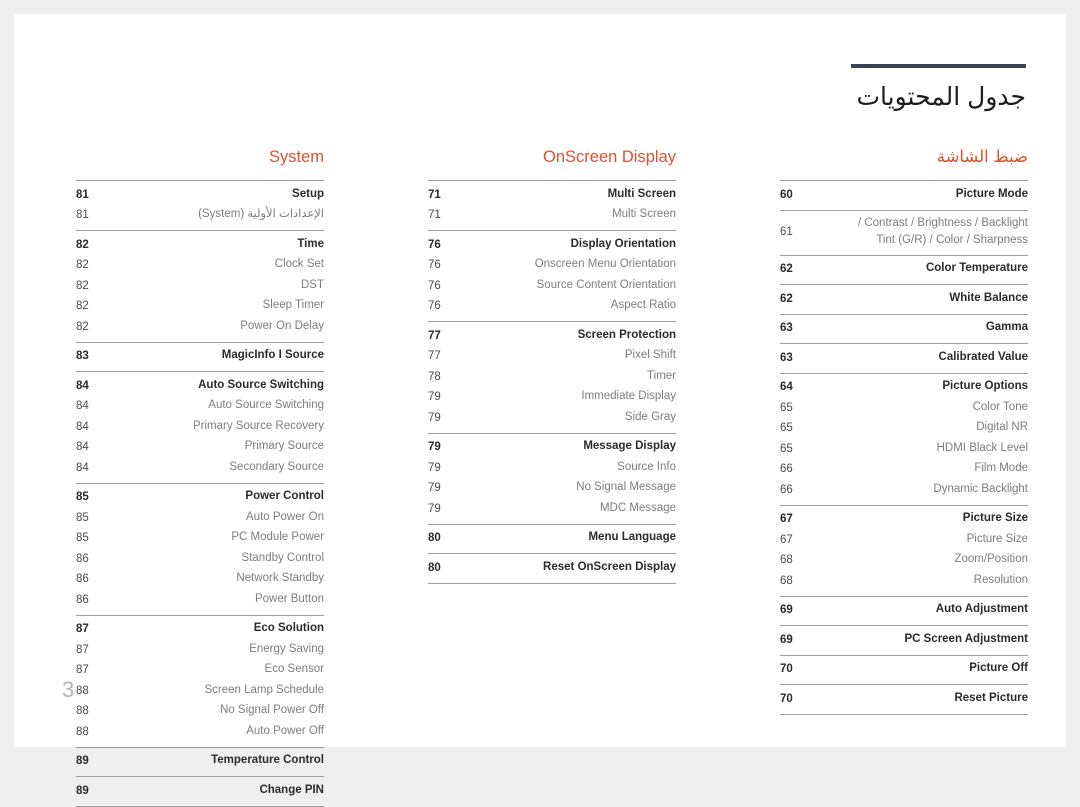 The width and height of the screenshot is (1080, 807). What do you see at coordinates (606, 284) in the screenshot?
I see `toc-entry-label: Source Content Orientation` at bounding box center [606, 284].